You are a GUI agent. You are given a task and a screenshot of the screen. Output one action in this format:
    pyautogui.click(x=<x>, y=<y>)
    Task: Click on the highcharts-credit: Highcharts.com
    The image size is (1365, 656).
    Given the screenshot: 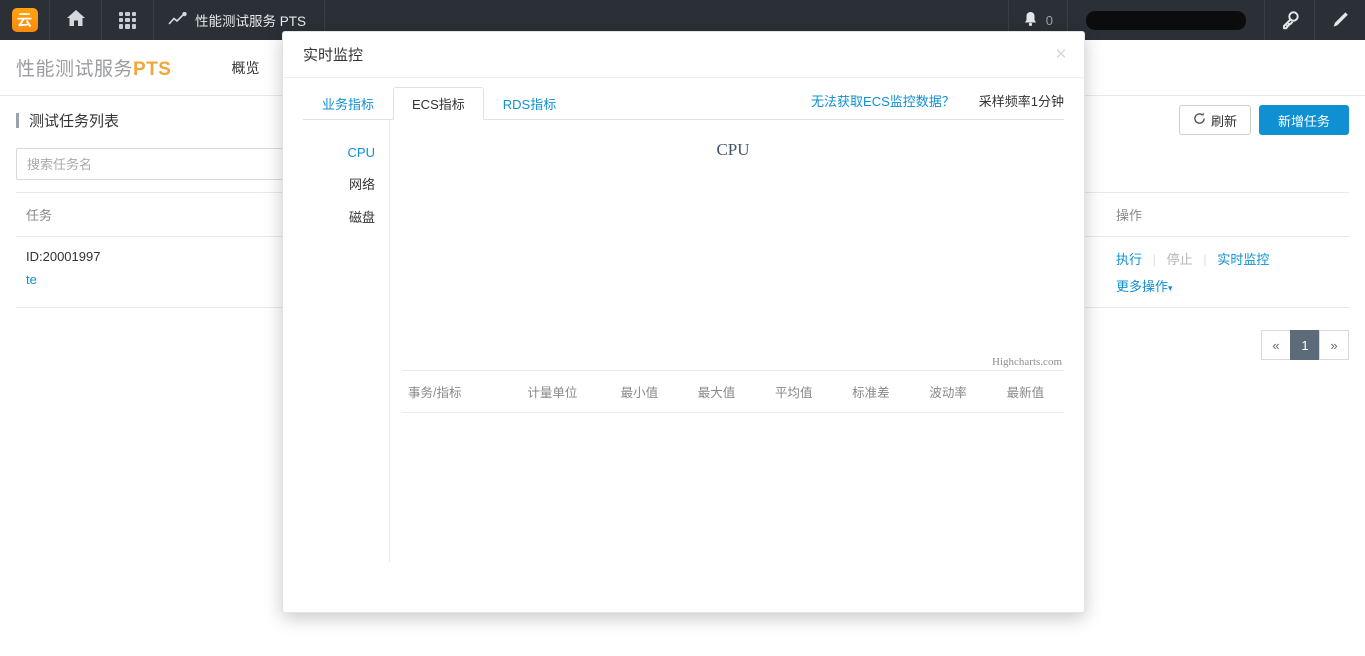 What is the action you would take?
    pyautogui.click(x=1027, y=362)
    